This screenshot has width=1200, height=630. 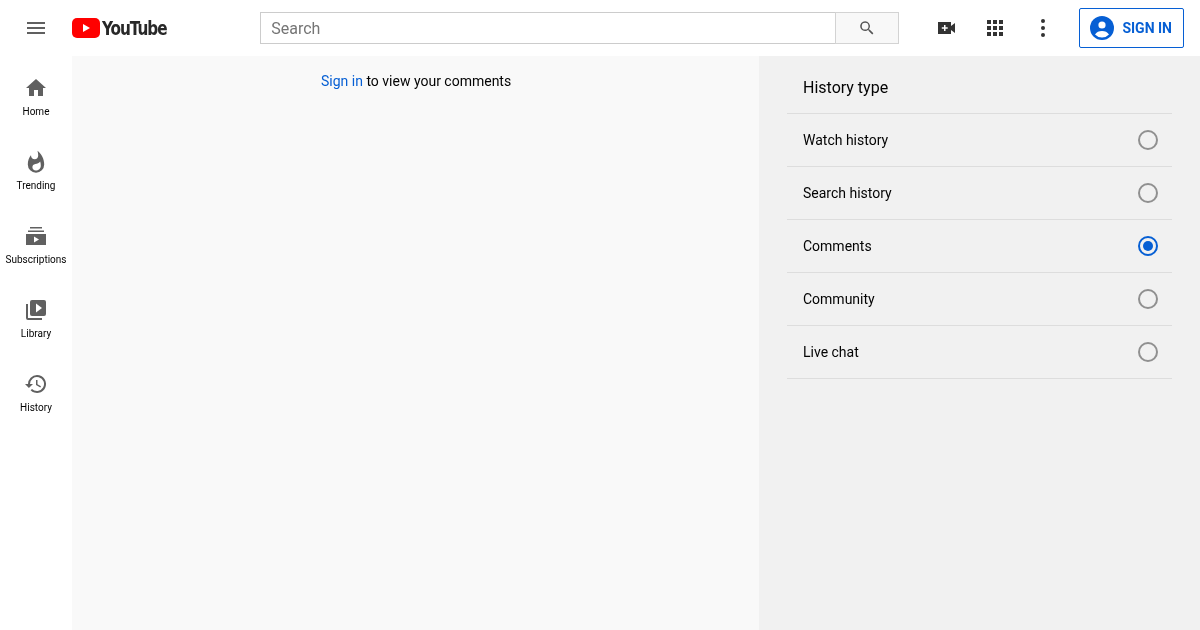 What do you see at coordinates (416, 81) in the screenshot?
I see `sign-in-message: Sign in to view your comments` at bounding box center [416, 81].